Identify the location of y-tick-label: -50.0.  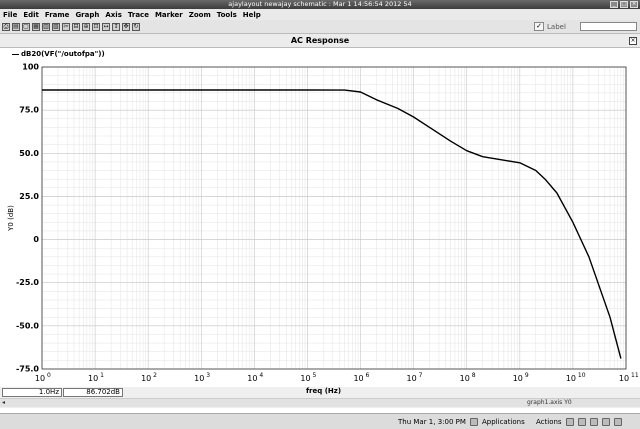
(27, 325).